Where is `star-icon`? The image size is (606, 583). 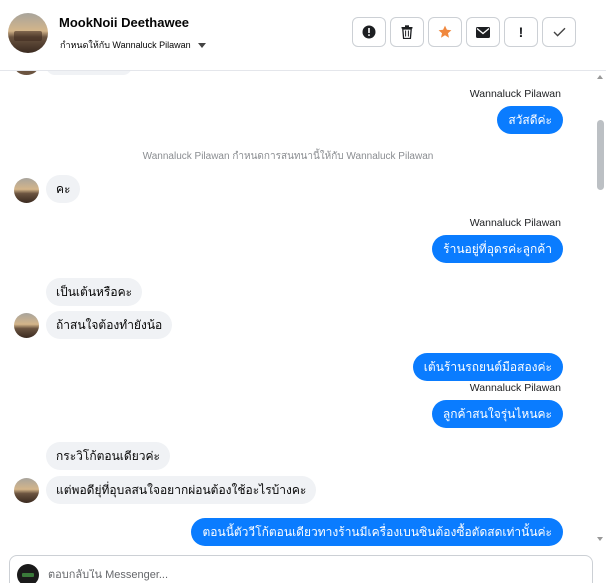 star-icon is located at coordinates (445, 31).